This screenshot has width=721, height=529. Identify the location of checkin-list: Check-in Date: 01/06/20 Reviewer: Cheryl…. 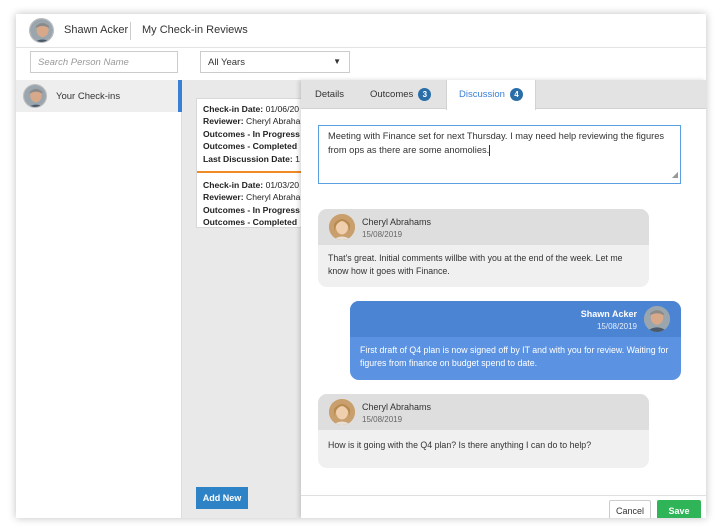
(251, 163).